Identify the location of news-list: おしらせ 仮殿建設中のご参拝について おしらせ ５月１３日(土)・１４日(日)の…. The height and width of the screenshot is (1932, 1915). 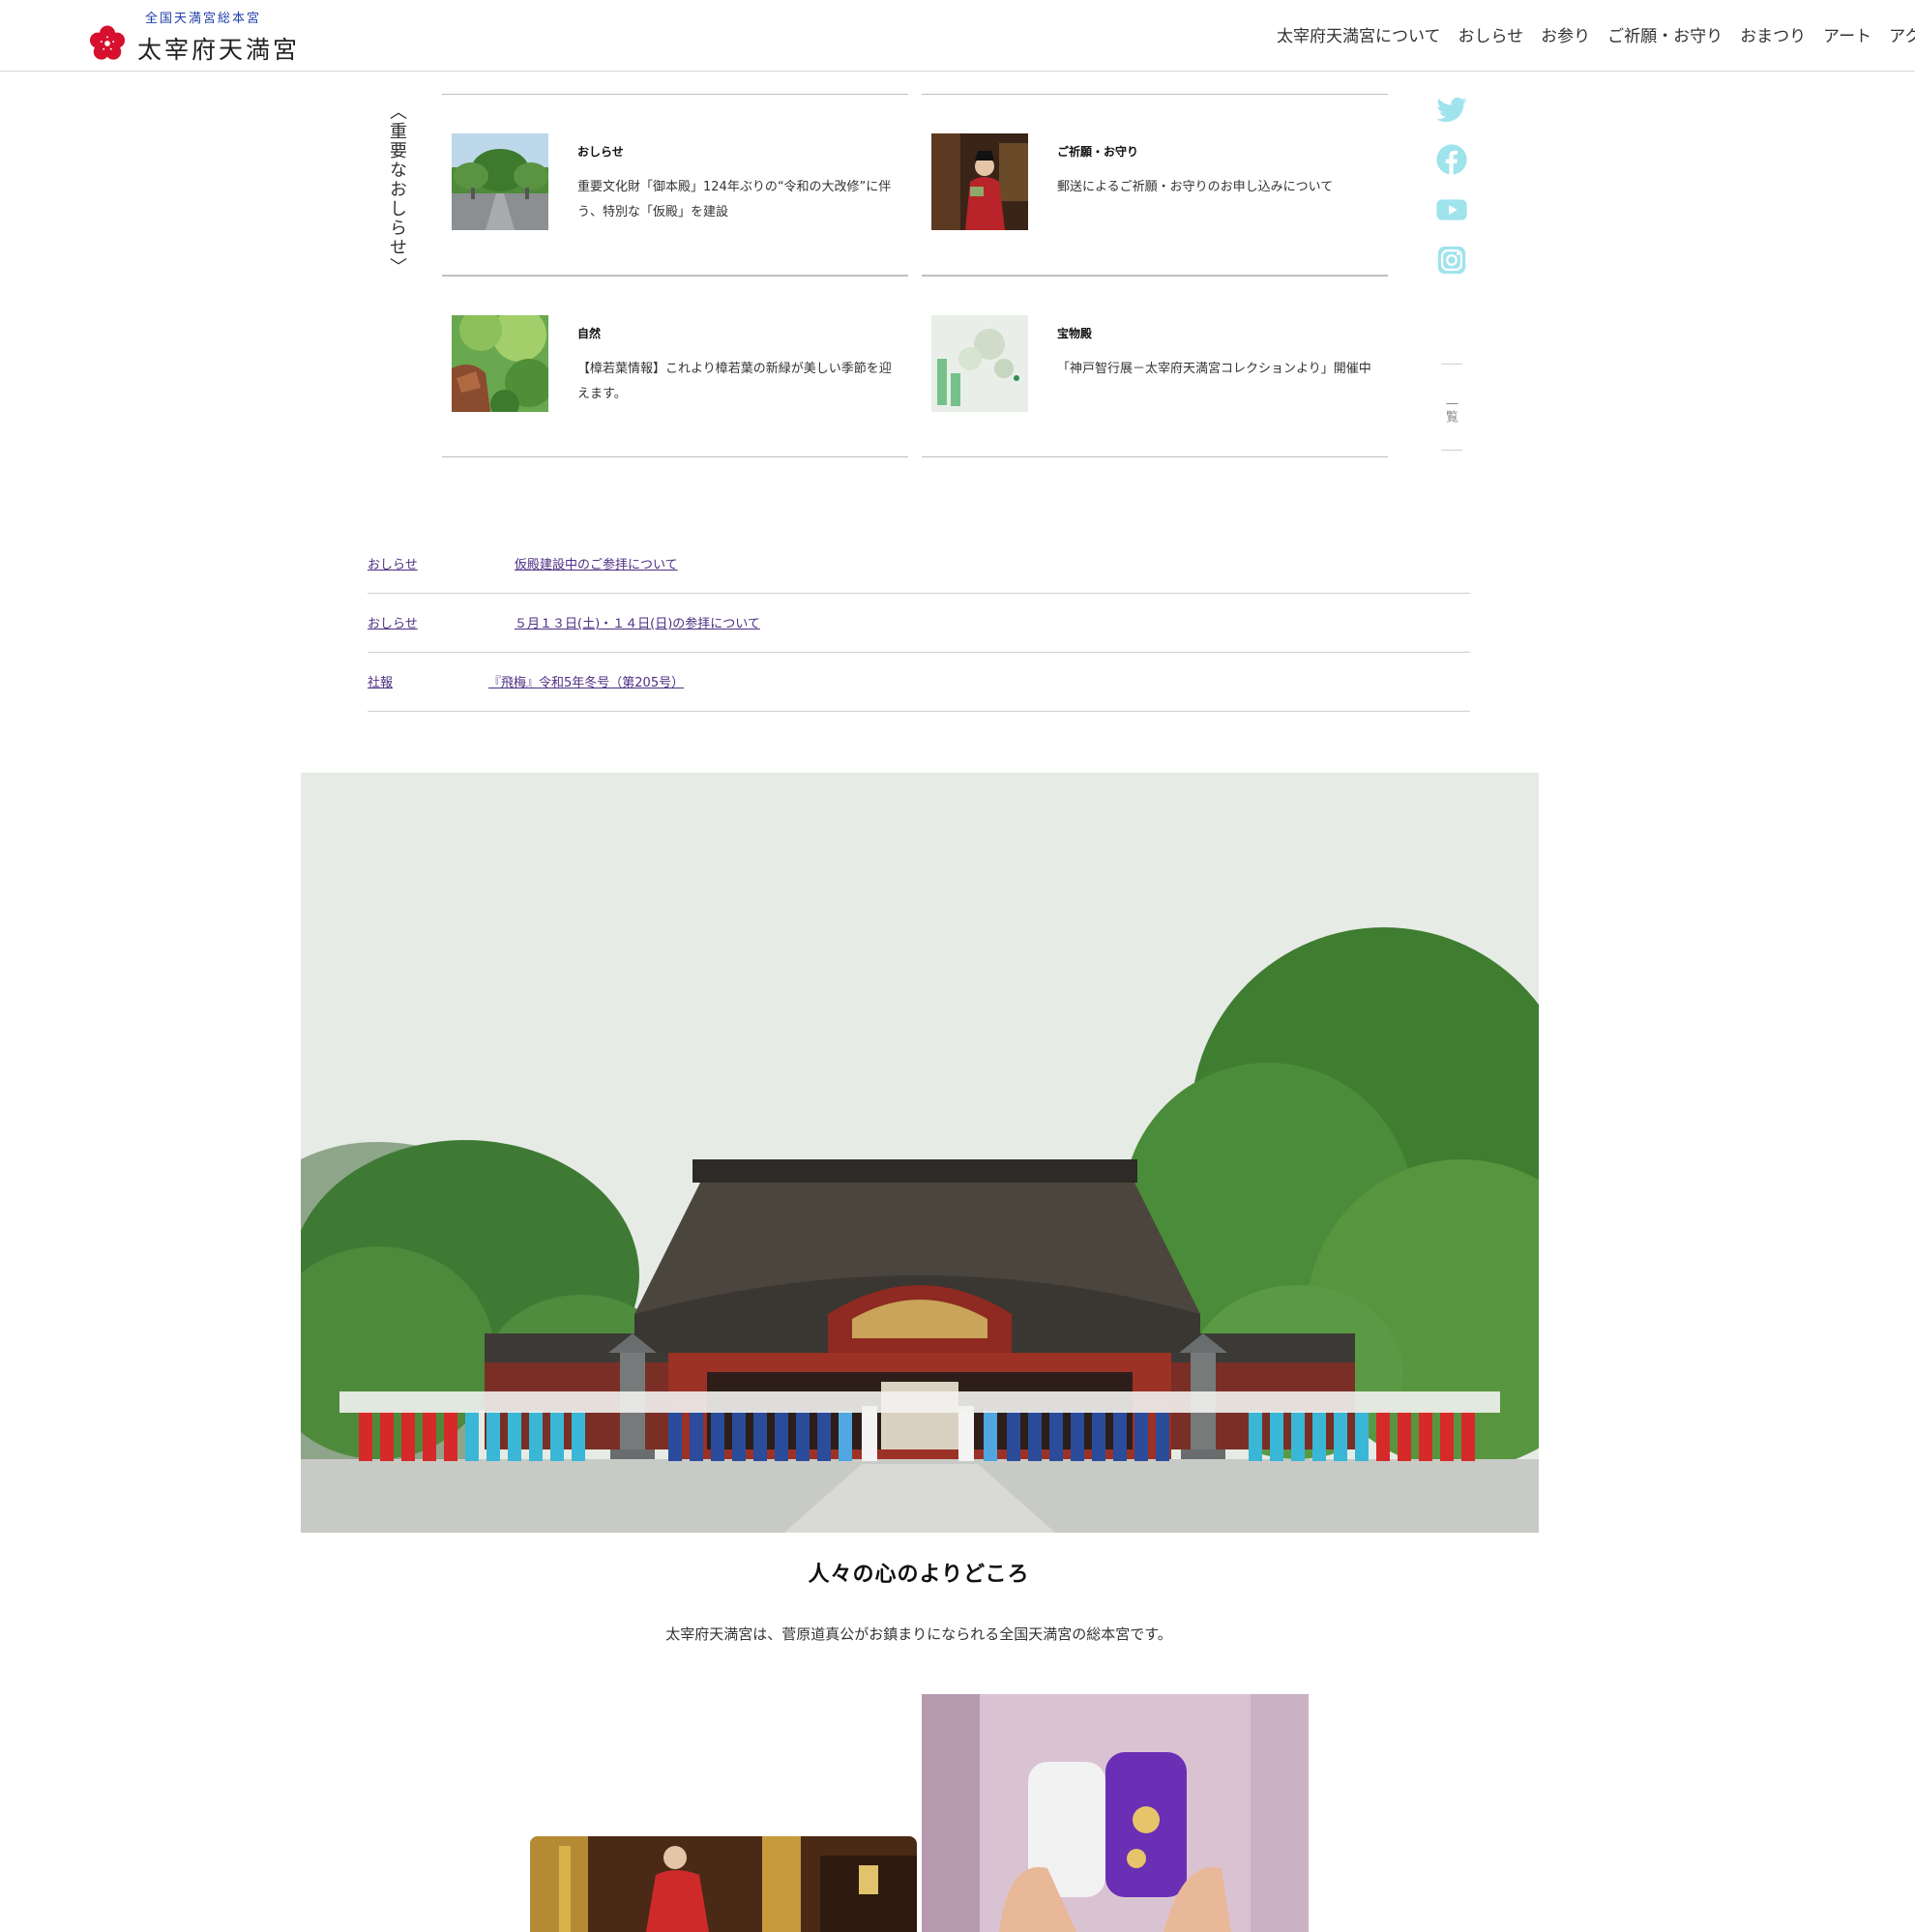
(919, 623).